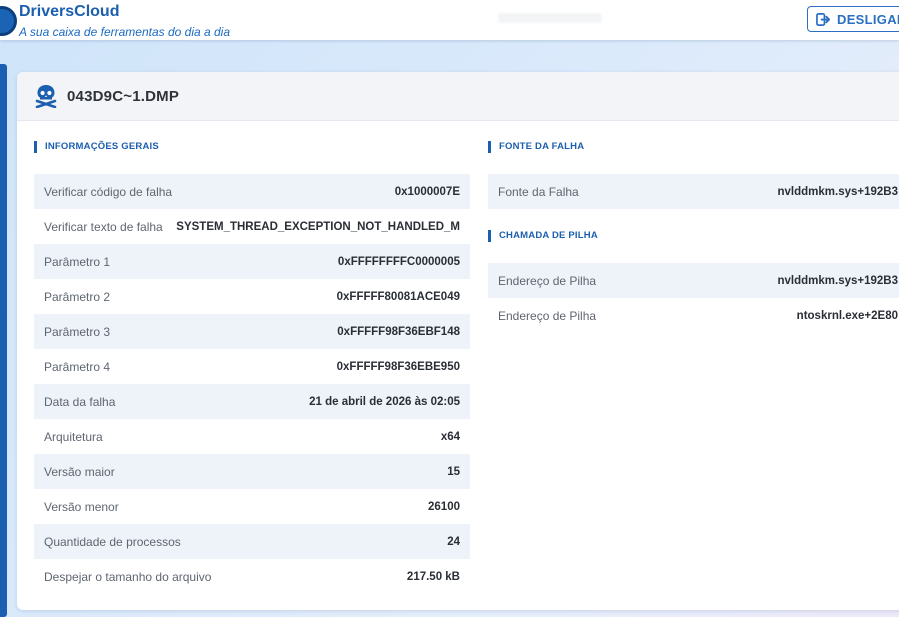 Image resolution: width=899 pixels, height=617 pixels. What do you see at coordinates (252, 436) in the screenshot?
I see `info-row: Arquitetura x64` at bounding box center [252, 436].